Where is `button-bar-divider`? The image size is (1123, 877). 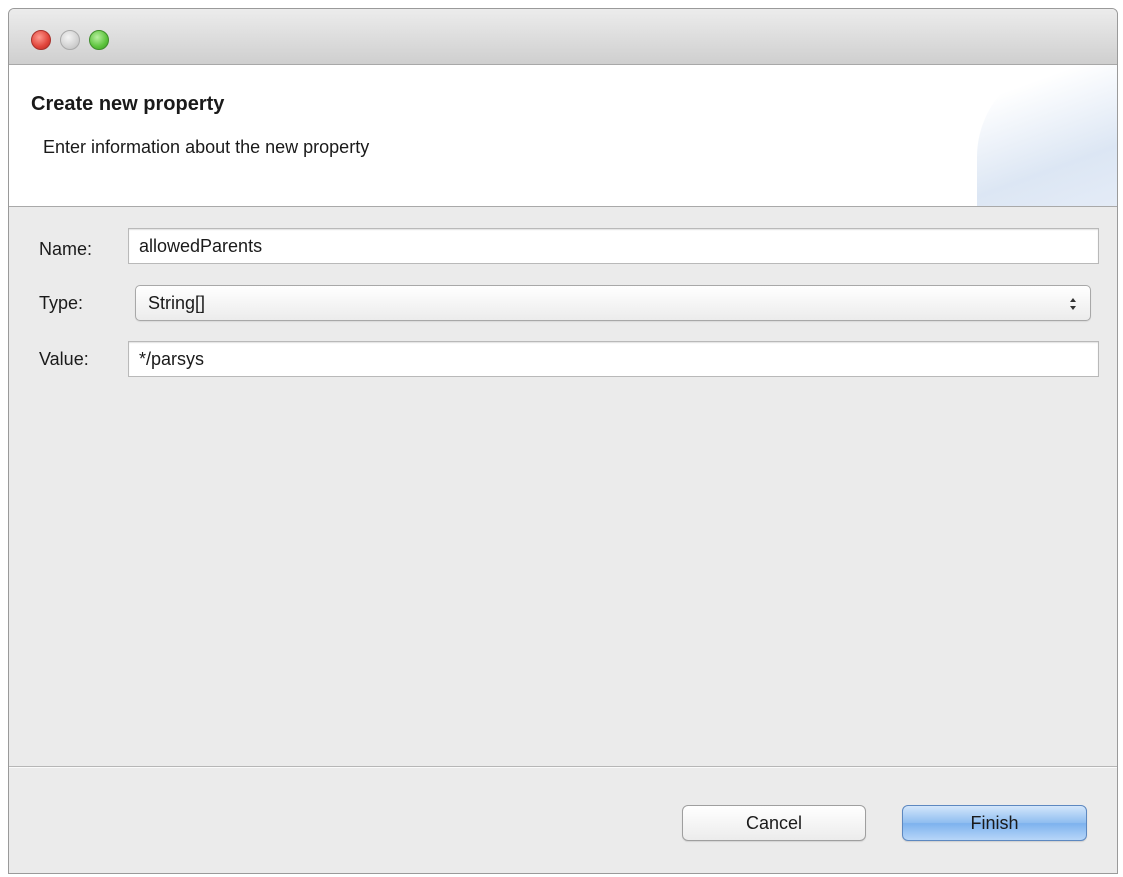 button-bar-divider is located at coordinates (563, 767).